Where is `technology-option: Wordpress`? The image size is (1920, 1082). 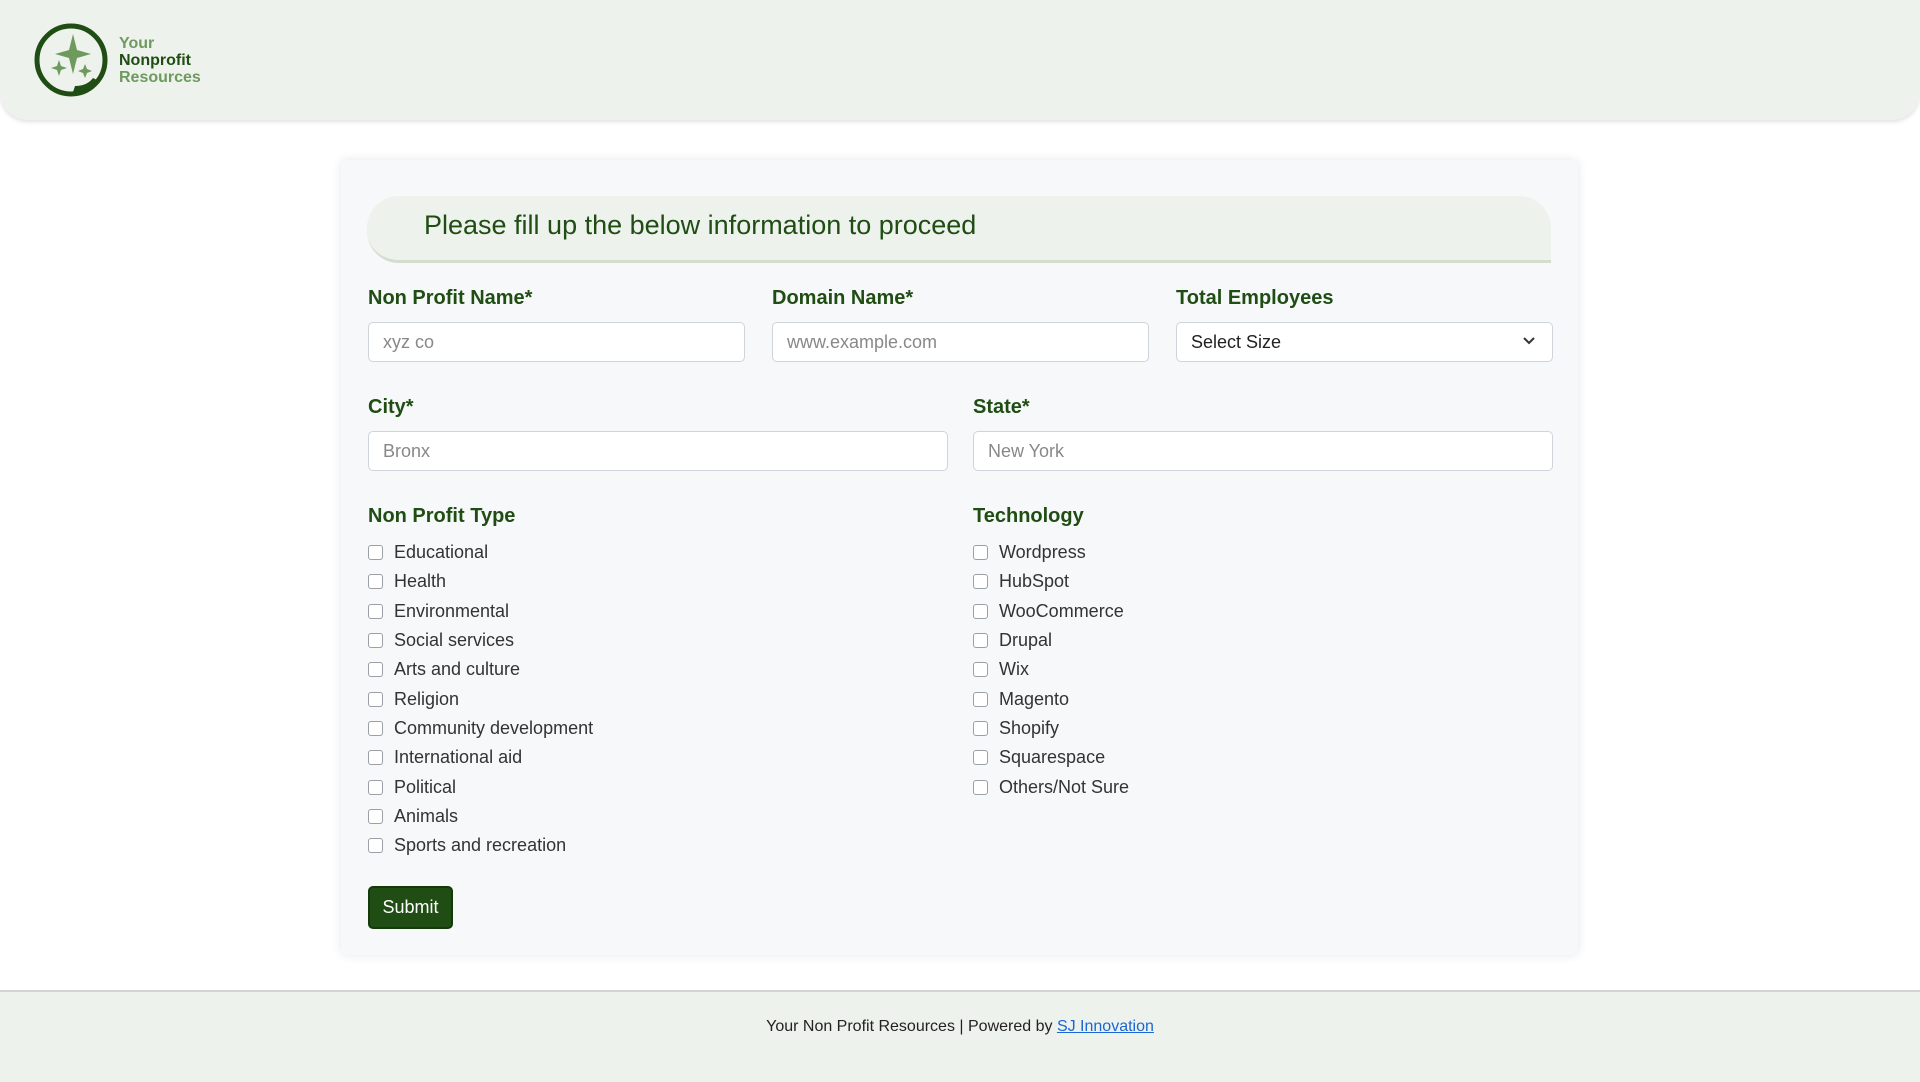
technology-option: Wordpress is located at coordinates (1051, 552).